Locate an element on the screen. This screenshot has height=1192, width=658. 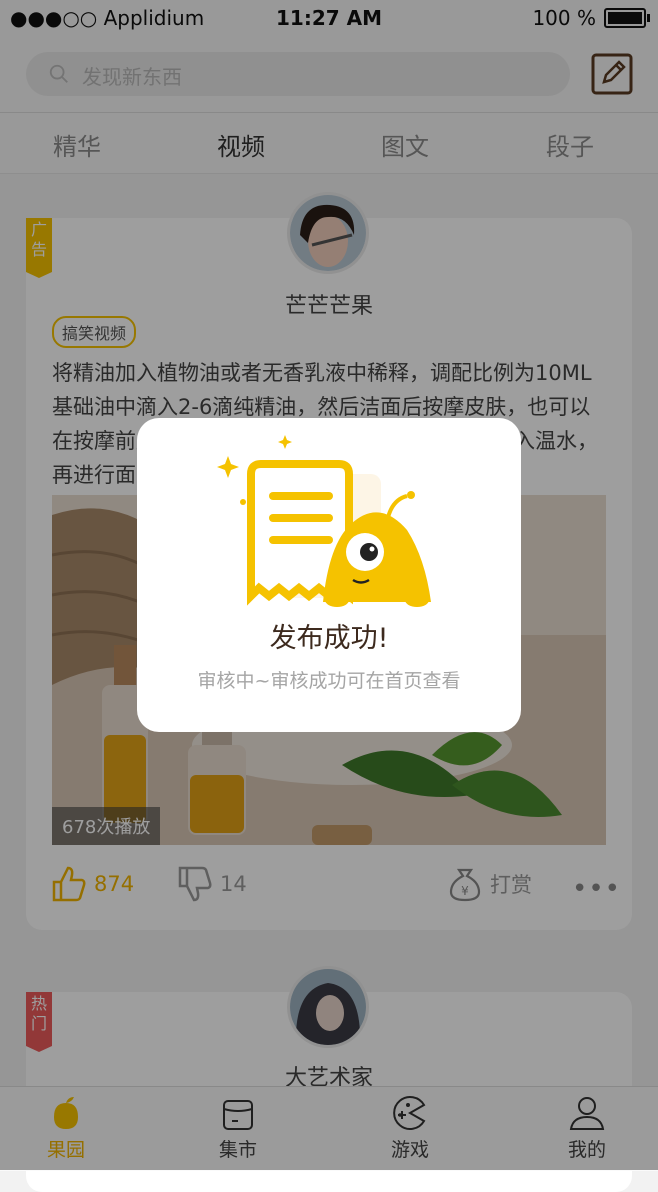
dialog-subtitle: 审核中~审核成功可在首页查看 is located at coordinates (329, 681).